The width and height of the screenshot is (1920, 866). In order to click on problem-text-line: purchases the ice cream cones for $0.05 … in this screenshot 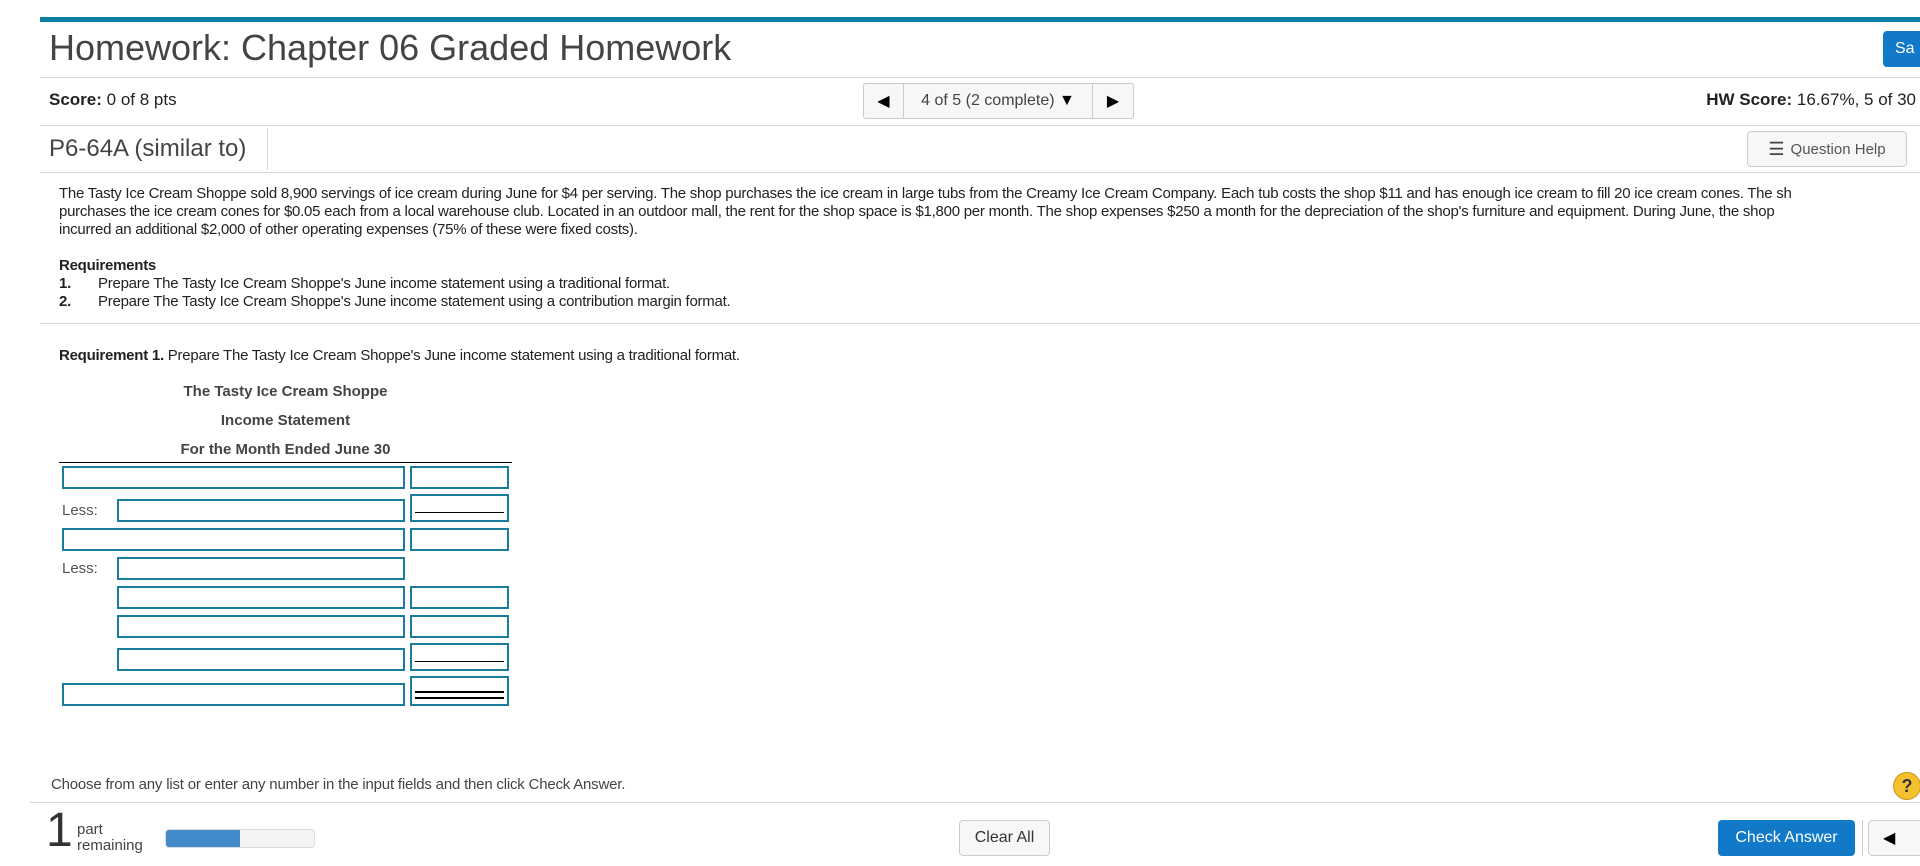, I will do `click(917, 211)`.